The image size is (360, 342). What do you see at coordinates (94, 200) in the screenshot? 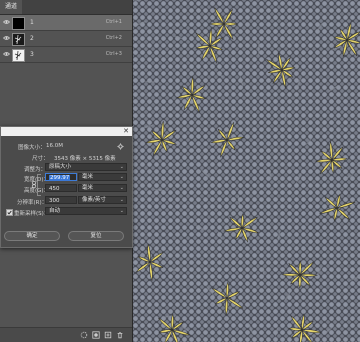
I see `resolution-unit: 像素/英寸` at bounding box center [94, 200].